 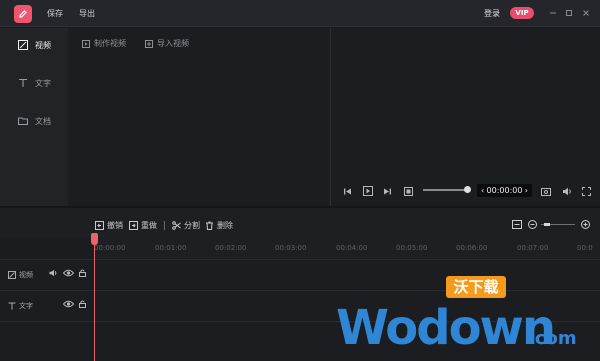 What do you see at coordinates (300, 13) in the screenshot?
I see `title-bar: 保存 导出 登录 VIP` at bounding box center [300, 13].